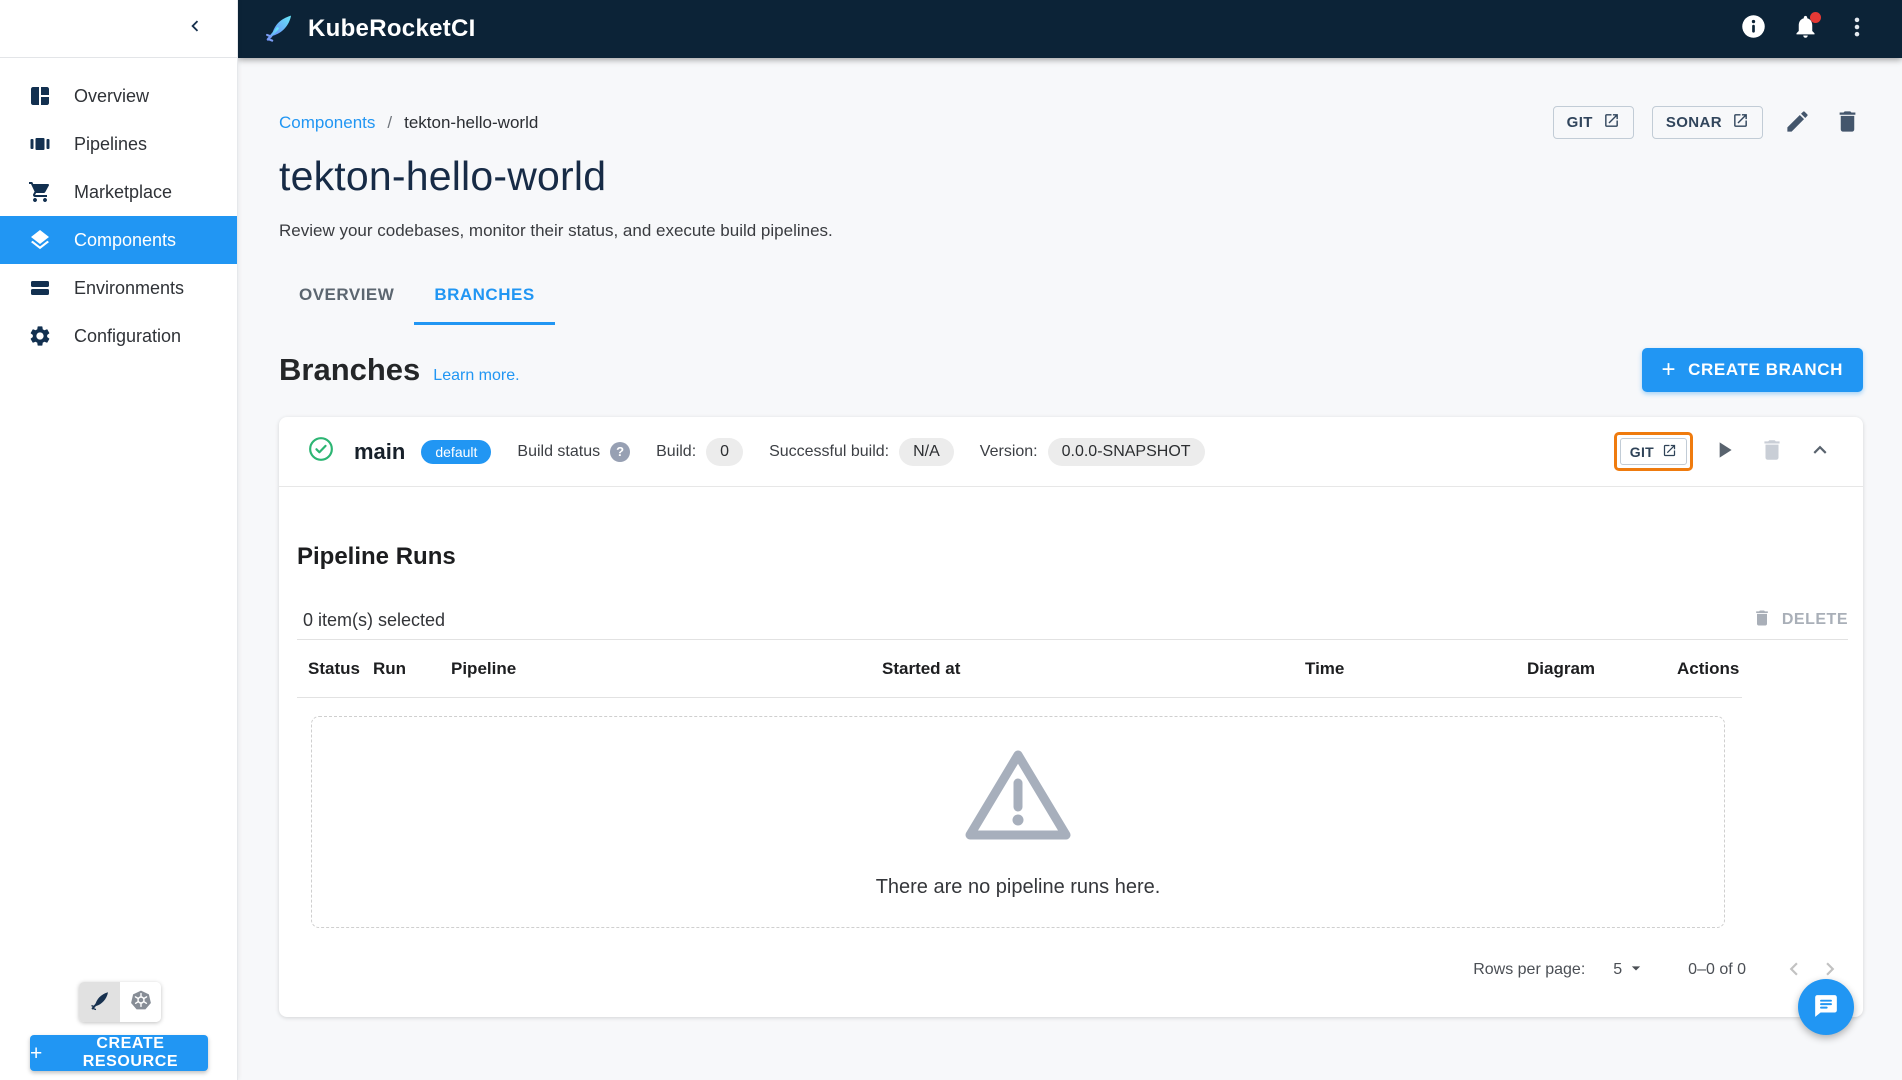 This screenshot has height=1080, width=1902. I want to click on delete-runs-label: DELETE, so click(1814, 619).